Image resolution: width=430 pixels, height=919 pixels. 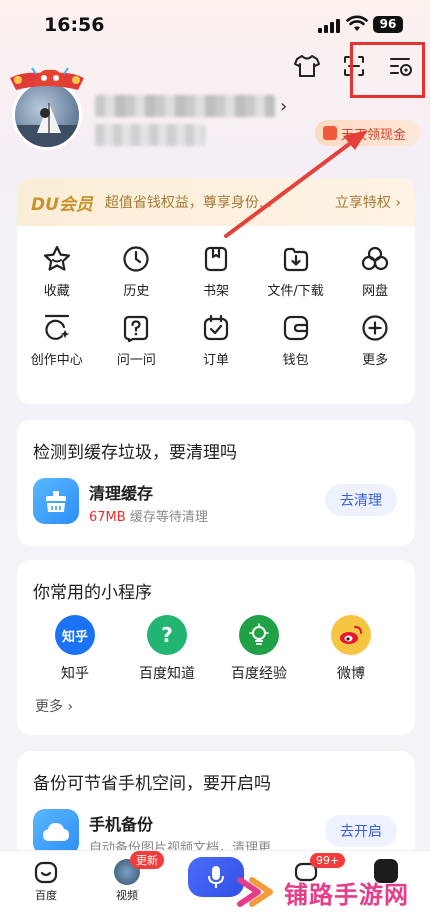 What do you see at coordinates (168, 517) in the screenshot?
I see `cache-size-note: 缓存等待清理` at bounding box center [168, 517].